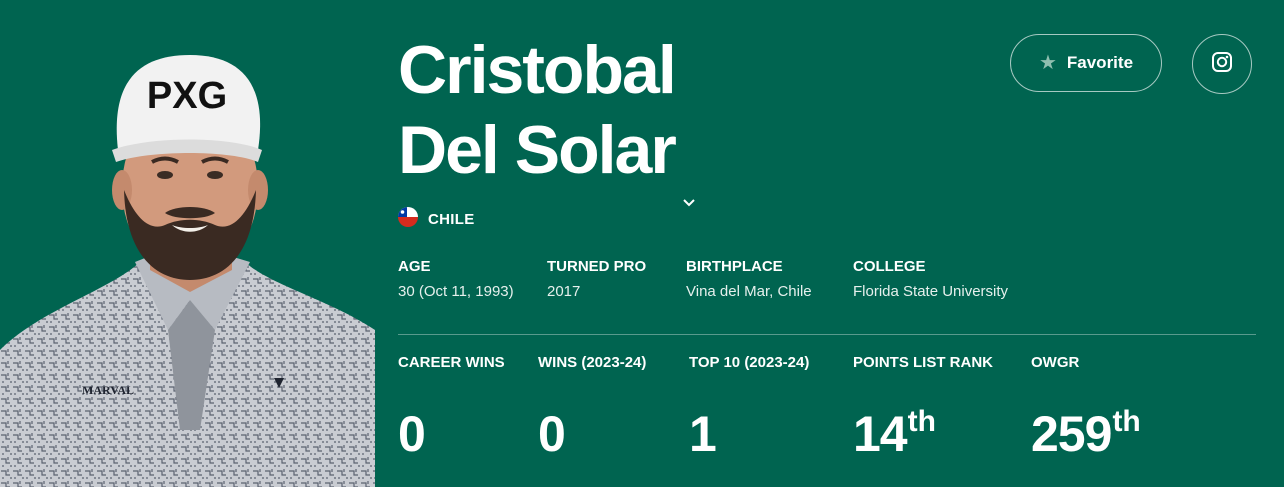 The image size is (1284, 487). What do you see at coordinates (749, 291) in the screenshot?
I see `bio-value: Vina del Mar, Chile` at bounding box center [749, 291].